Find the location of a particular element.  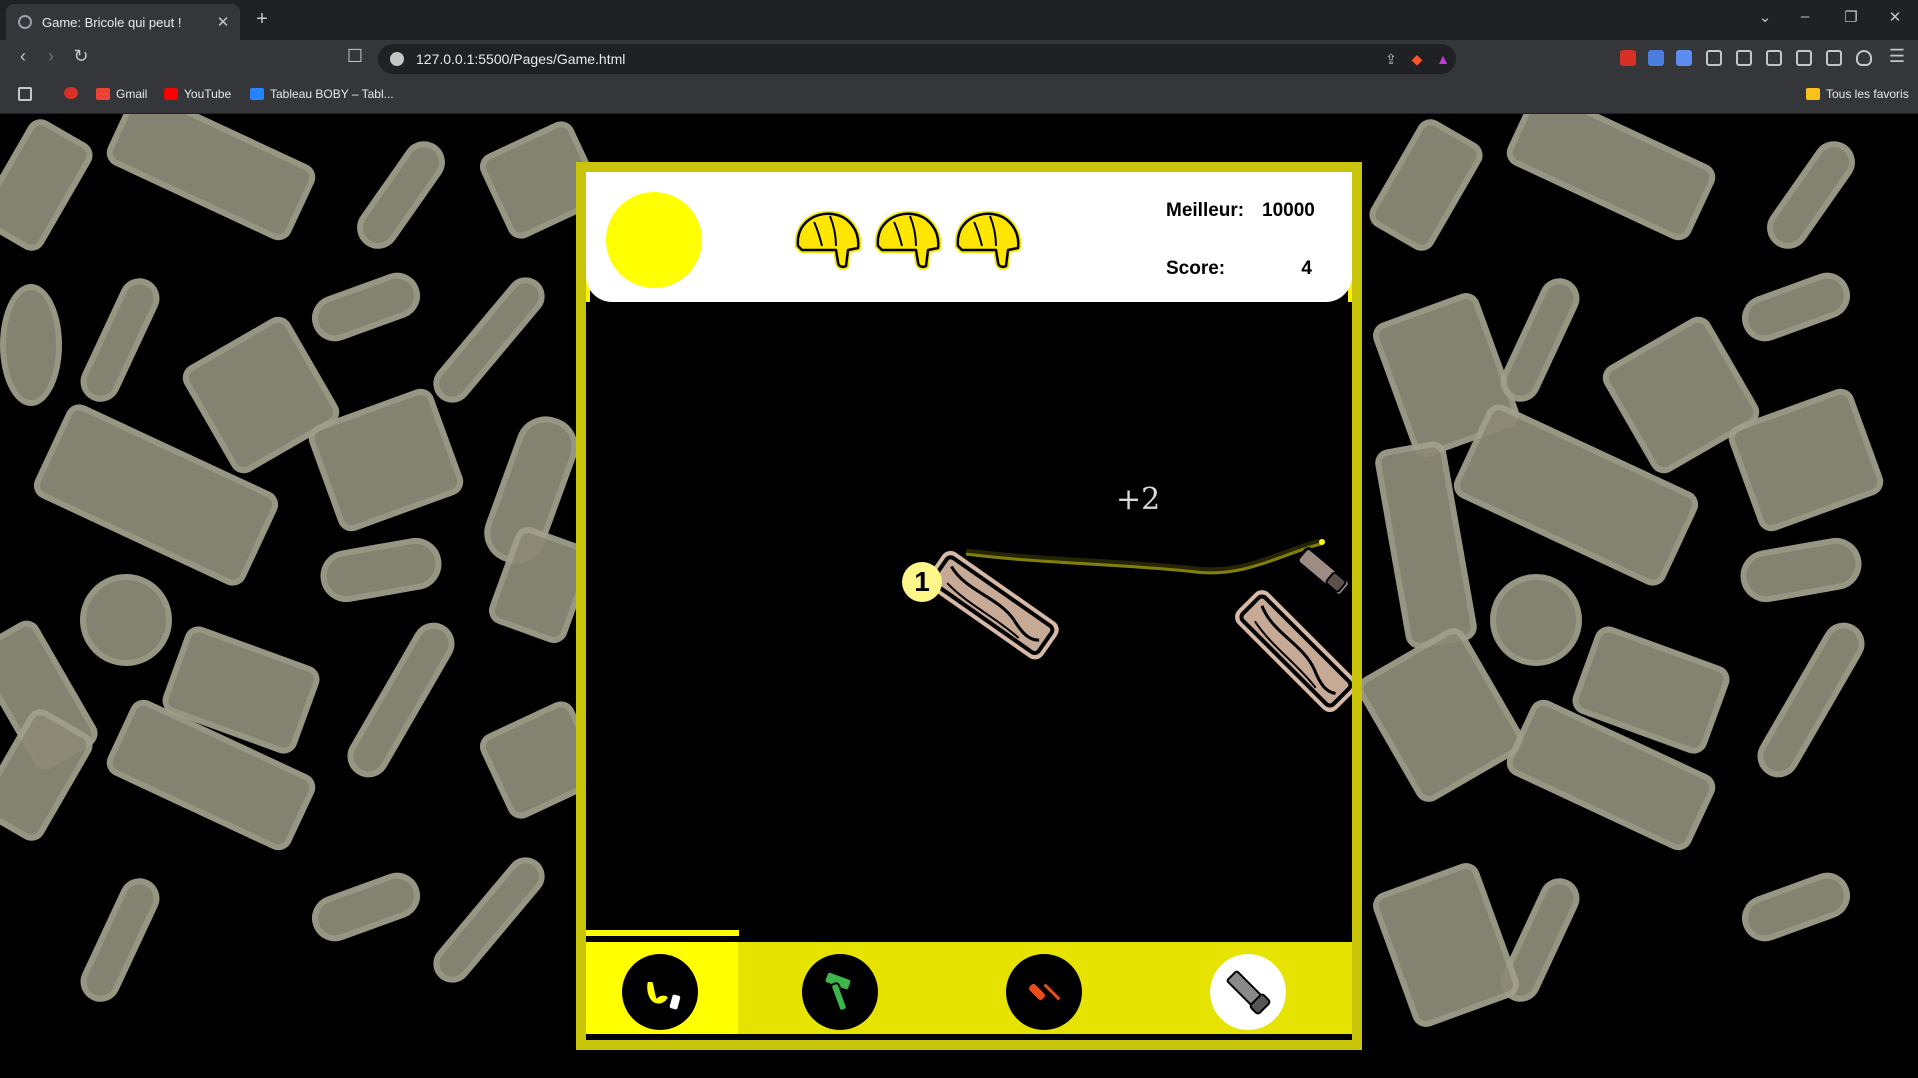

forward-button: › is located at coordinates (51, 56).